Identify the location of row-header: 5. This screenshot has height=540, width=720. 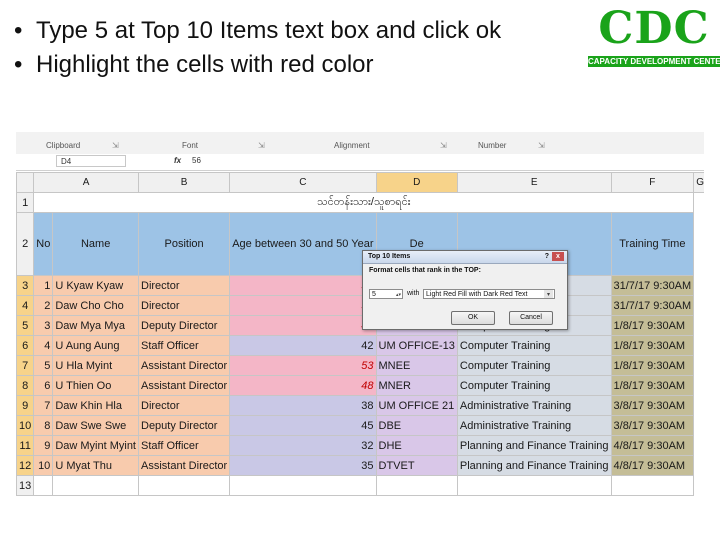
(25, 325).